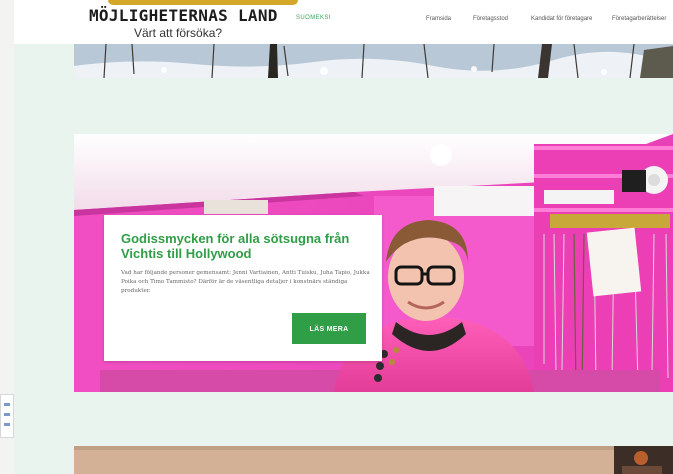 The height and width of the screenshot is (474, 673). What do you see at coordinates (329, 328) in the screenshot?
I see `read-more-button: LÄS MERA` at bounding box center [329, 328].